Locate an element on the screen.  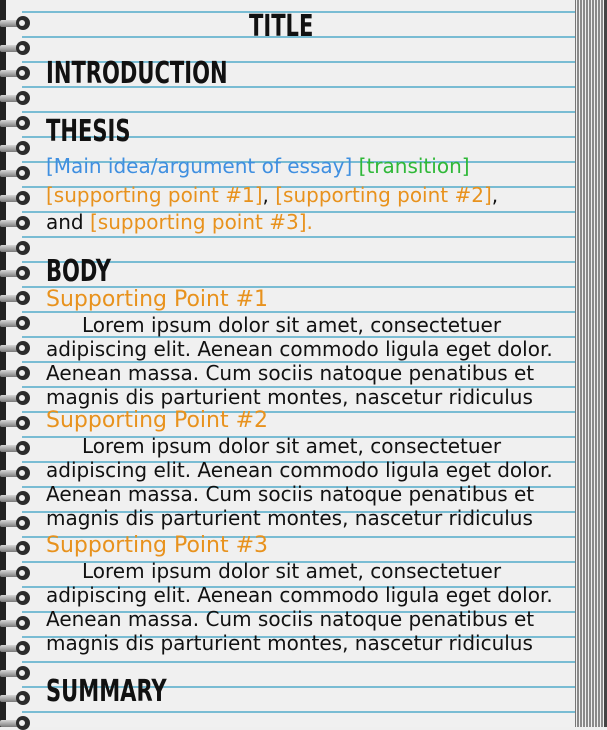
thesis-and: and is located at coordinates (65, 222).